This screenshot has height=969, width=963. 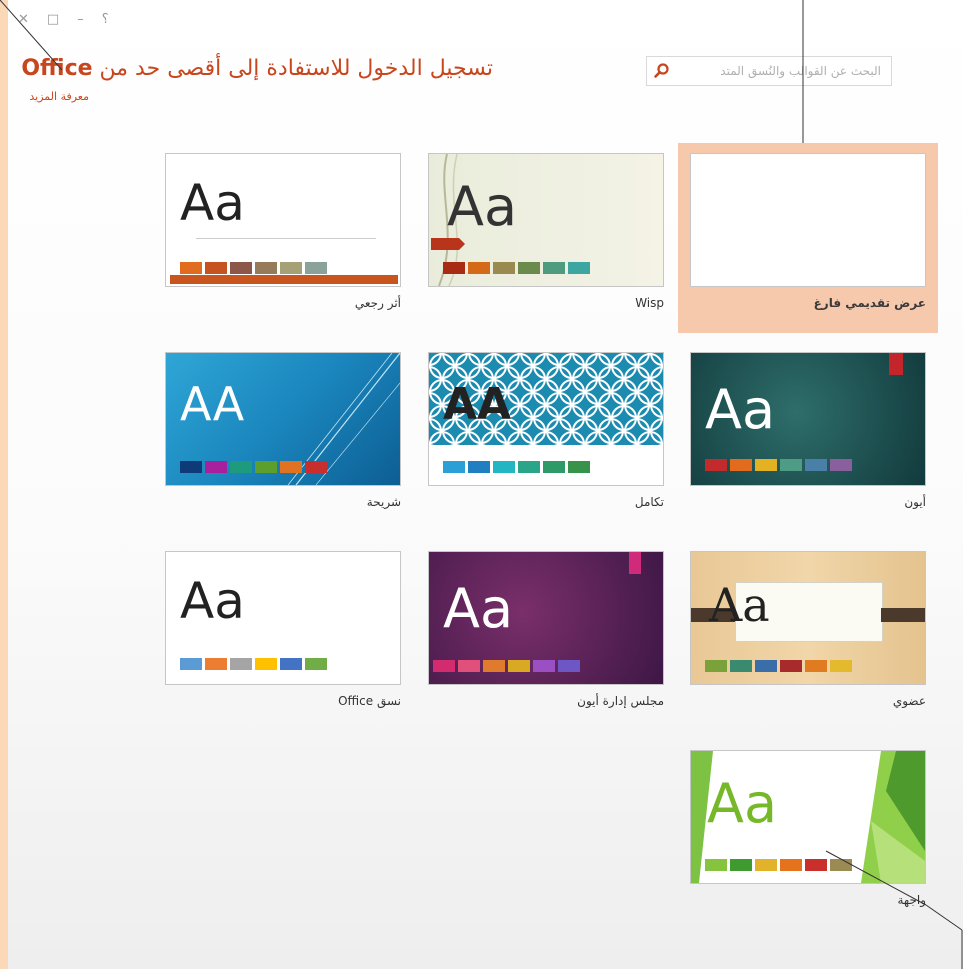 I want to click on template-office-theme: Aa نسق Office, so click(x=283, y=636).